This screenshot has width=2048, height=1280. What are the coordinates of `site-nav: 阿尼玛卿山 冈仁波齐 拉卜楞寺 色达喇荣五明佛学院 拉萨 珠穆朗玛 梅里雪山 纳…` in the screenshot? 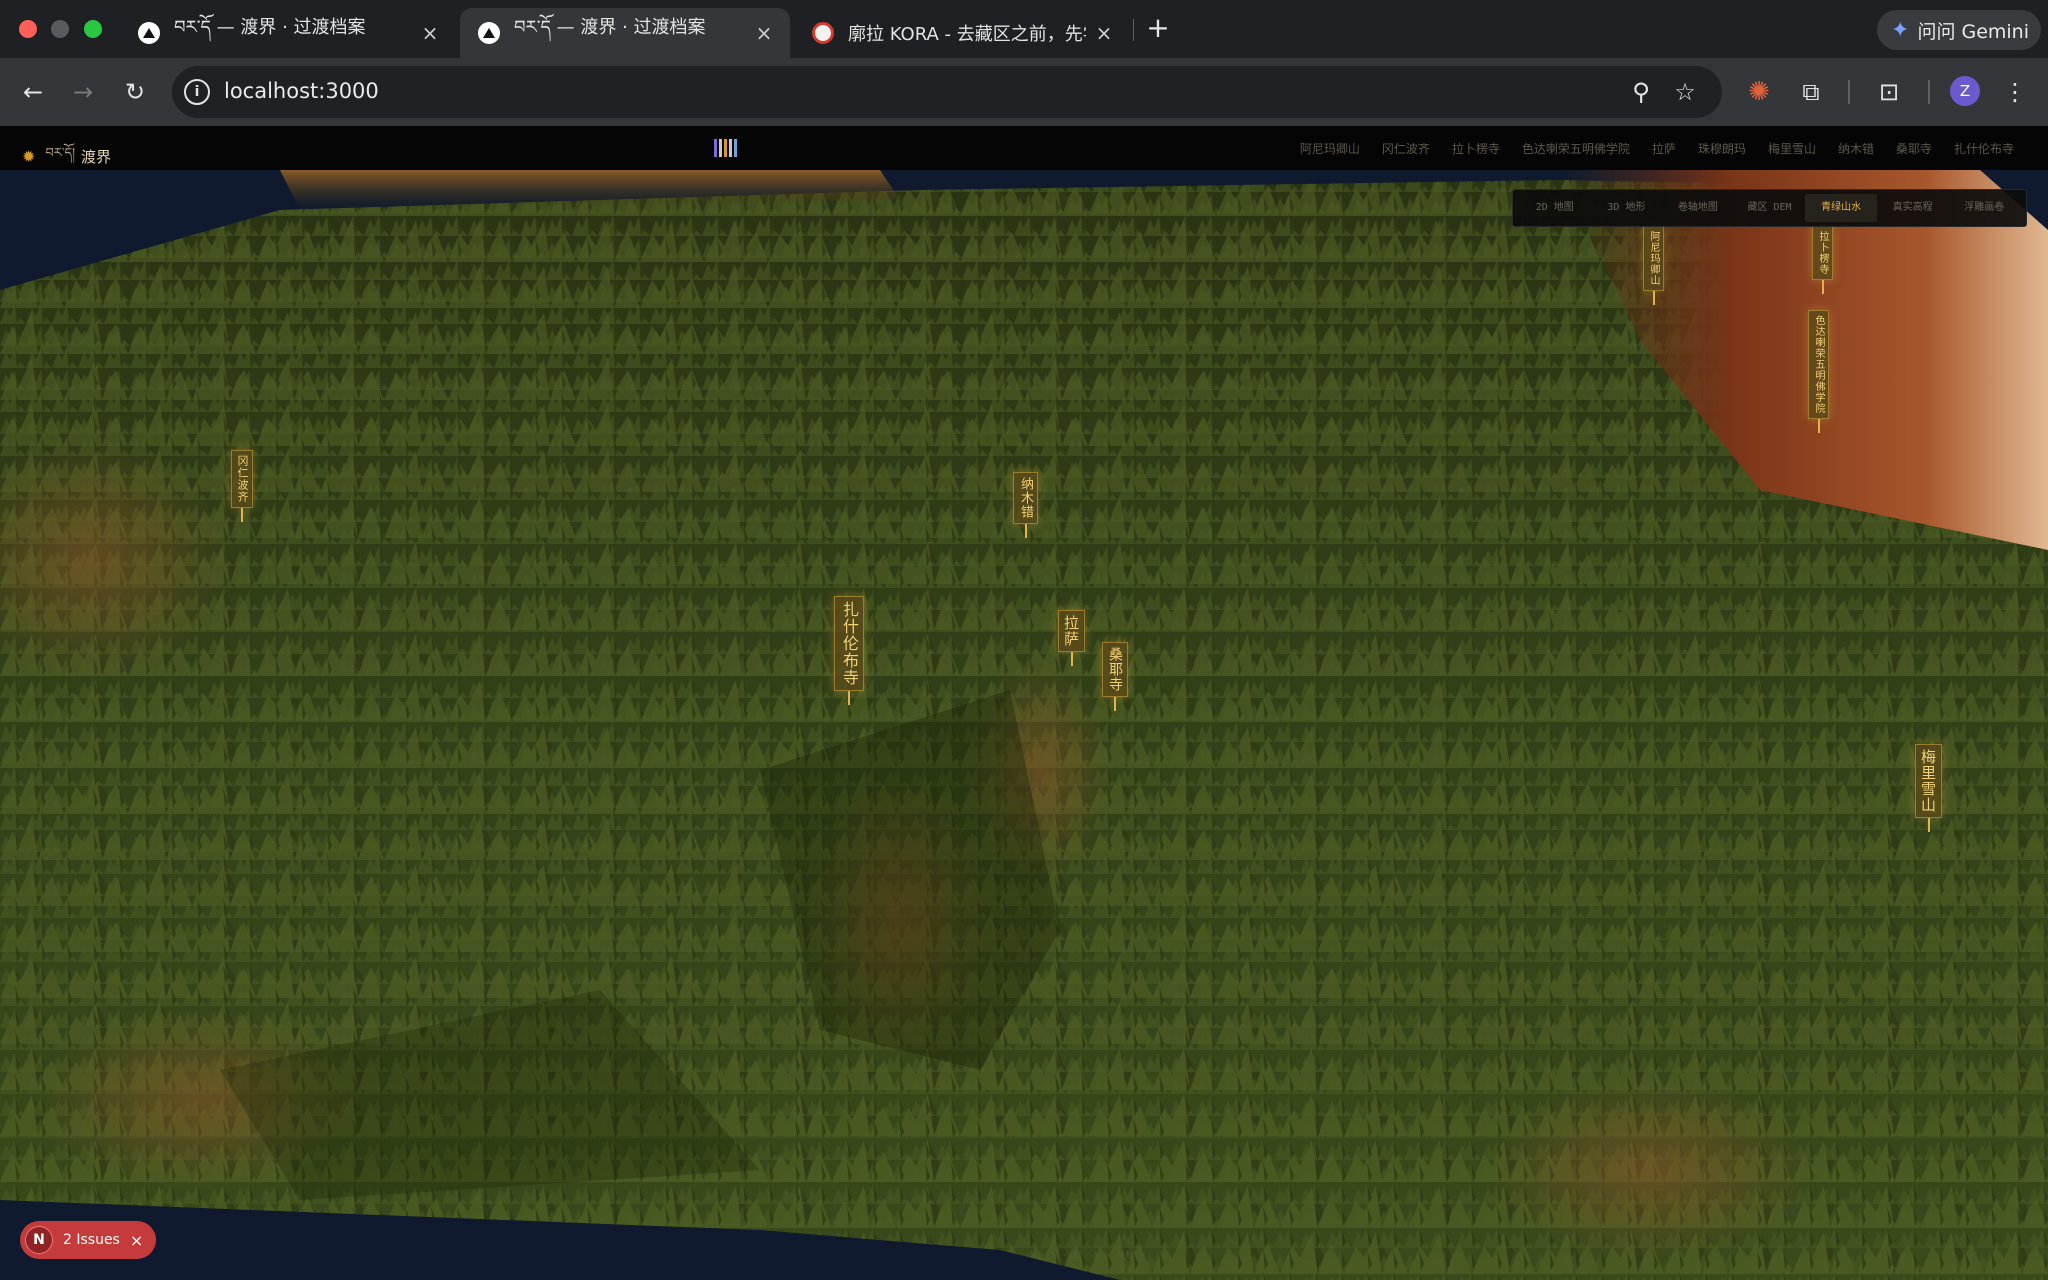 It's located at (1657, 148).